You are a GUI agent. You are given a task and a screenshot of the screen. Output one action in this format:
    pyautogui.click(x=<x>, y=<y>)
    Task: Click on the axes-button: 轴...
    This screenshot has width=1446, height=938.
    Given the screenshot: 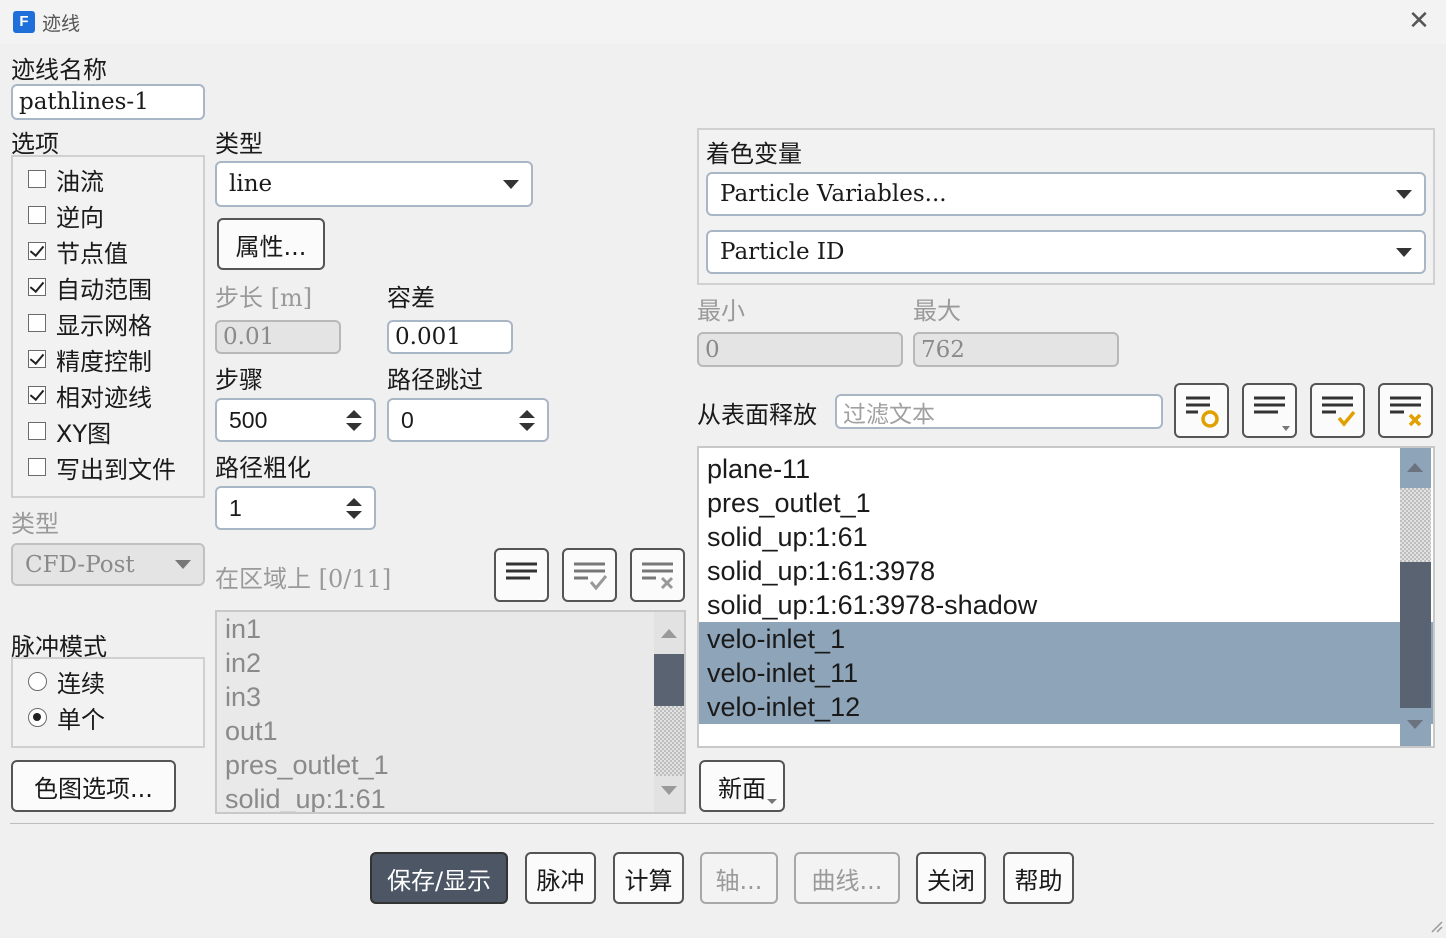 What is the action you would take?
    pyautogui.click(x=739, y=878)
    